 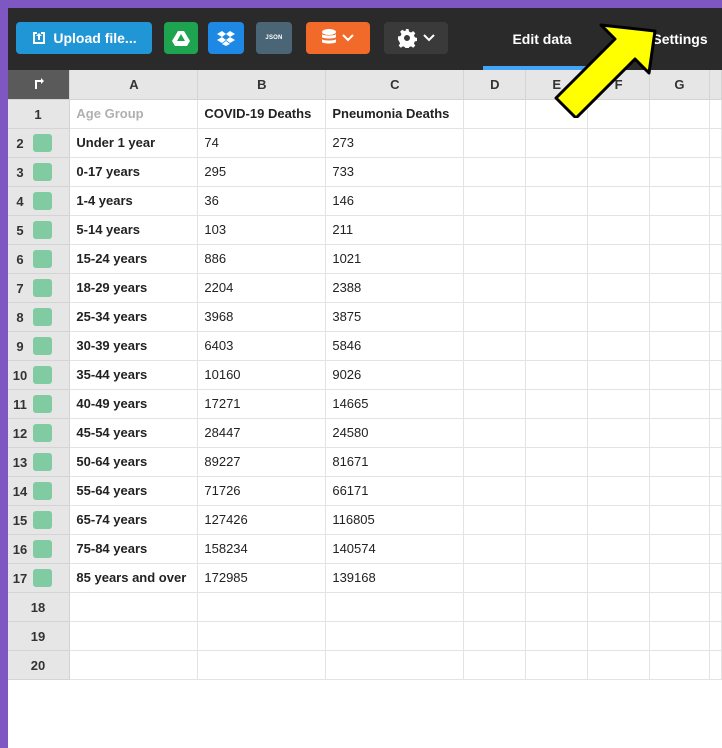 What do you see at coordinates (39, 201) in the screenshot?
I see `row-number: 4` at bounding box center [39, 201].